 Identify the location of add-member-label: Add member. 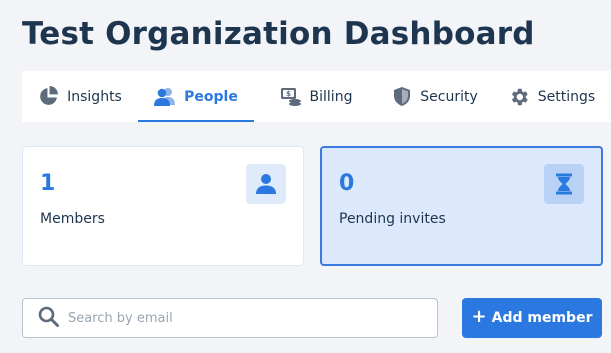
(542, 318).